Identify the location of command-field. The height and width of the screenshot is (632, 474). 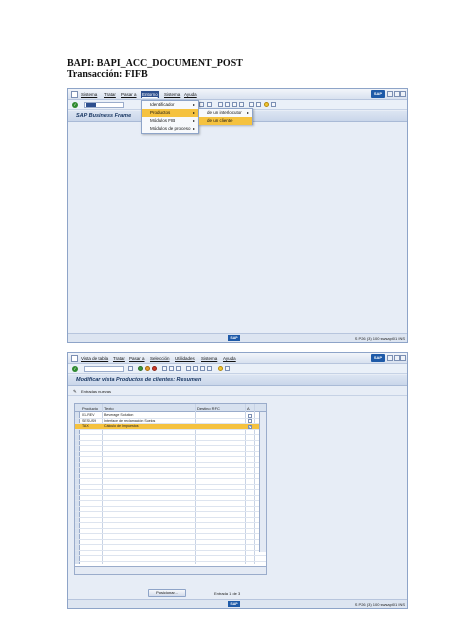
(104, 105).